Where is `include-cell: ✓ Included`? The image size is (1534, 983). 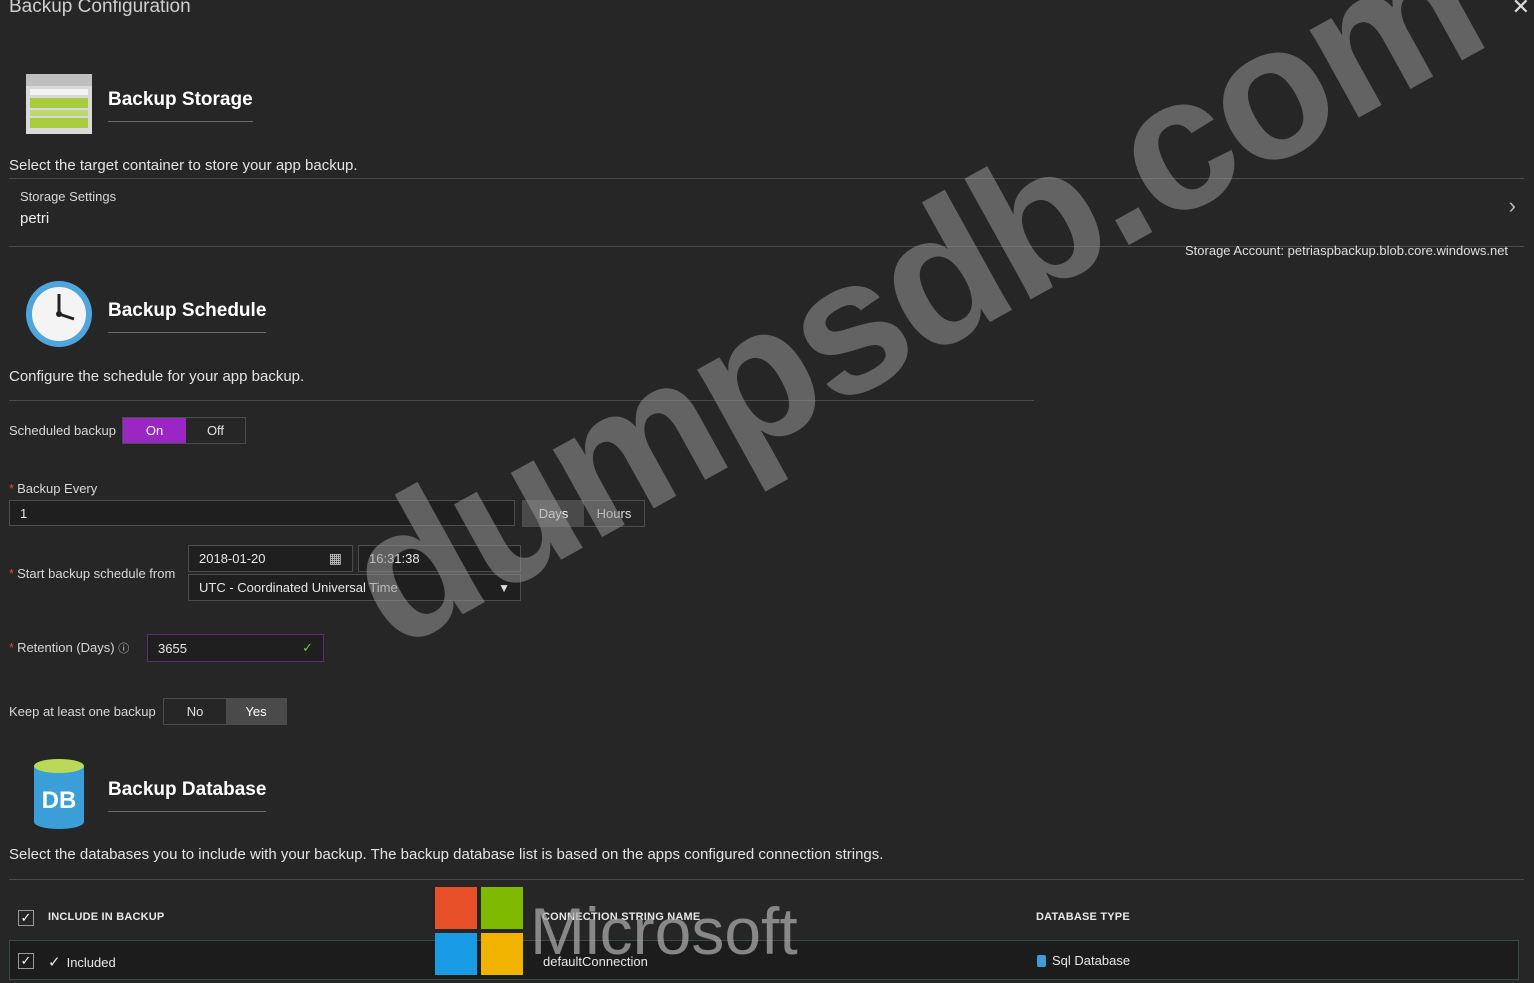
include-cell: ✓ Included is located at coordinates (82, 962).